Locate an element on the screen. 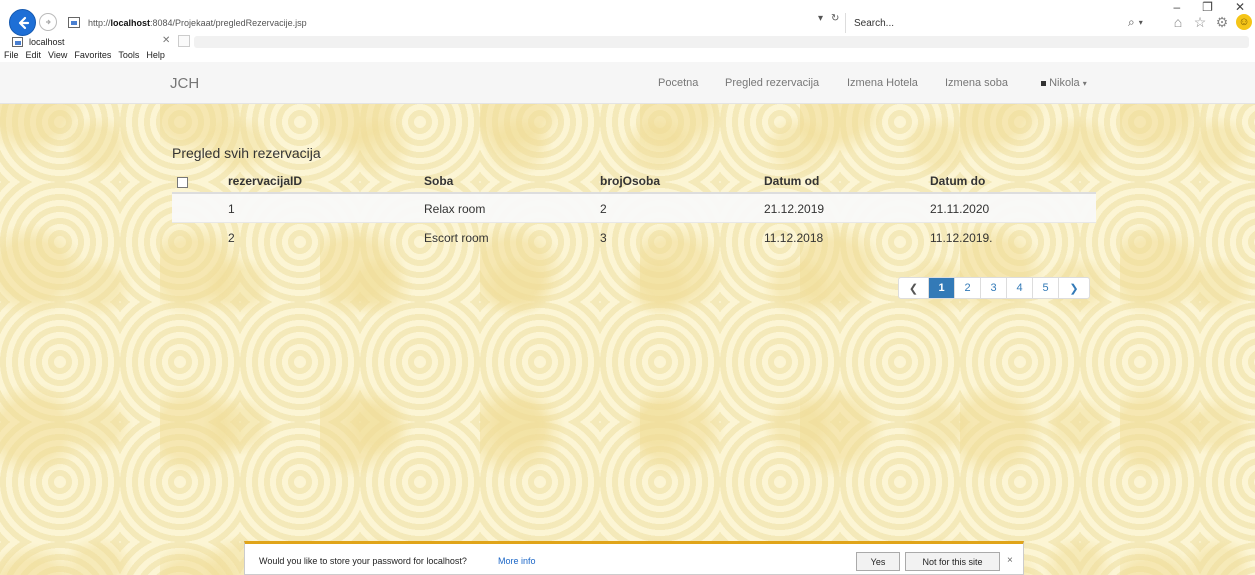 The height and width of the screenshot is (575, 1255). menu-view: View is located at coordinates (57, 56).